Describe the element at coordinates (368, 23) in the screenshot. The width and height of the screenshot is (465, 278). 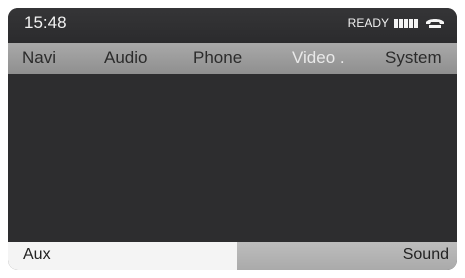
I see `ready-status: READY` at that location.